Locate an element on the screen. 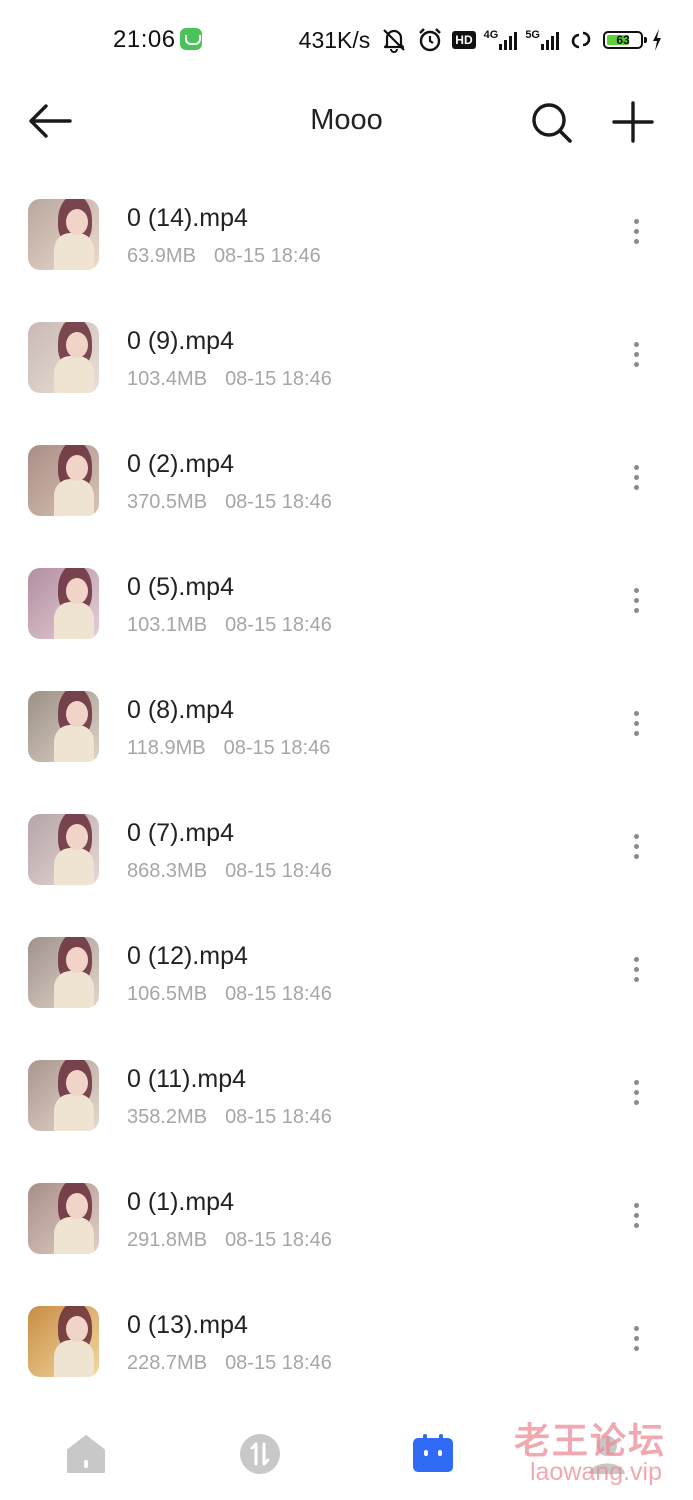 This screenshot has height=1500, width=693. file-size: 370.5MB is located at coordinates (167, 502).